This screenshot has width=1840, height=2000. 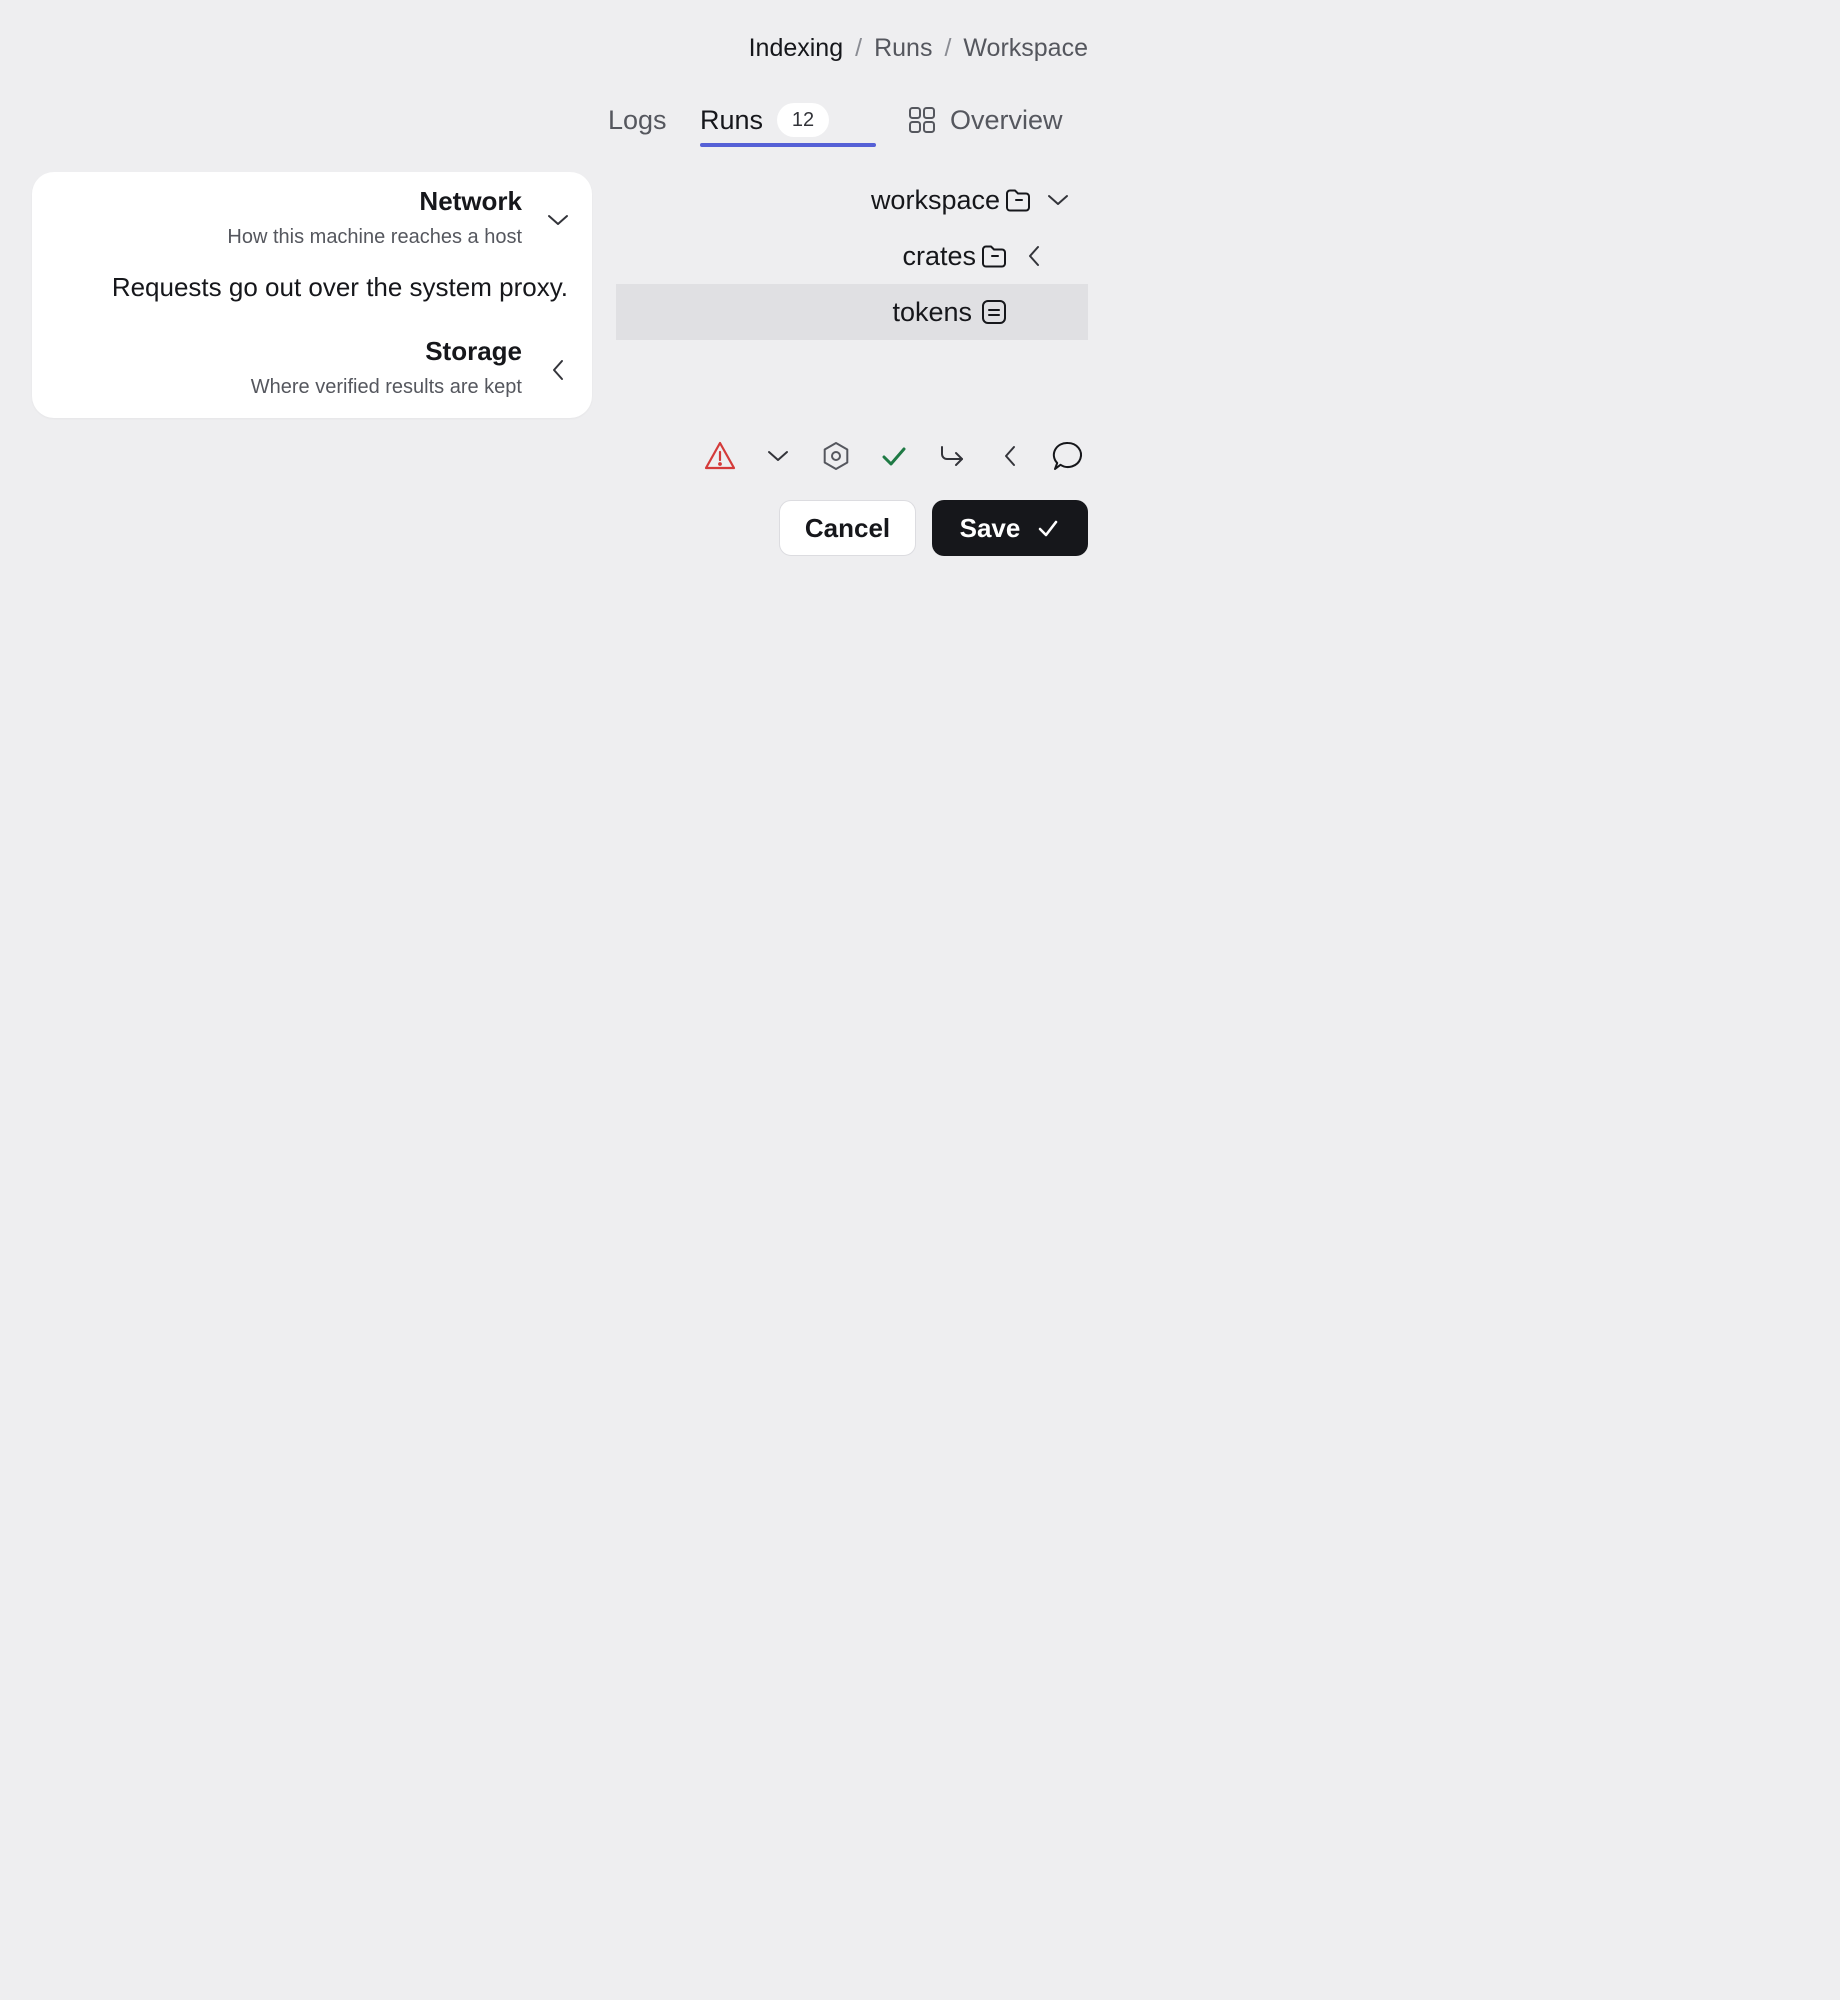 I want to click on tree-item-label: crates, so click(x=939, y=255).